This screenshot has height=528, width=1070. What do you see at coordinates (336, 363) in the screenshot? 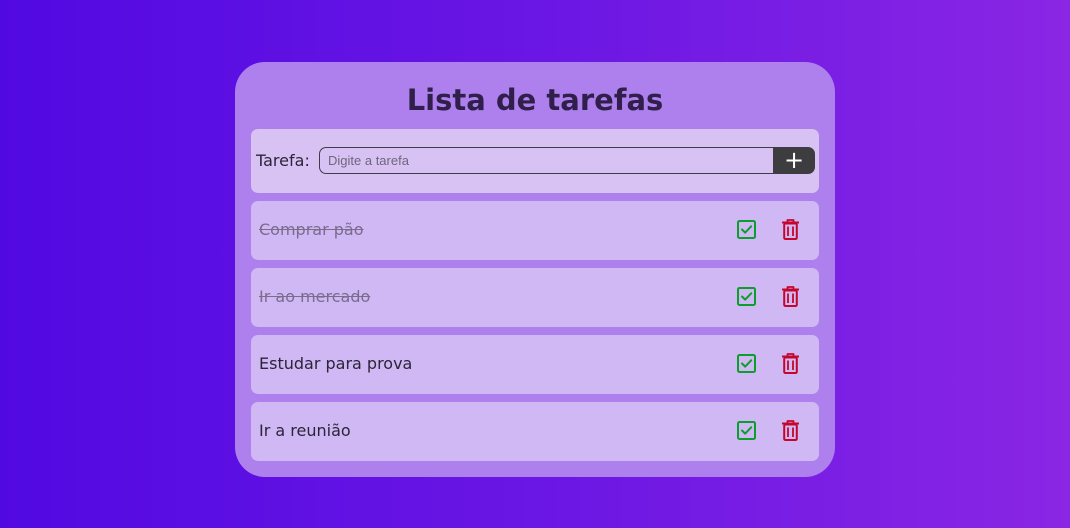
I see `task-text: Estudar para prova` at bounding box center [336, 363].